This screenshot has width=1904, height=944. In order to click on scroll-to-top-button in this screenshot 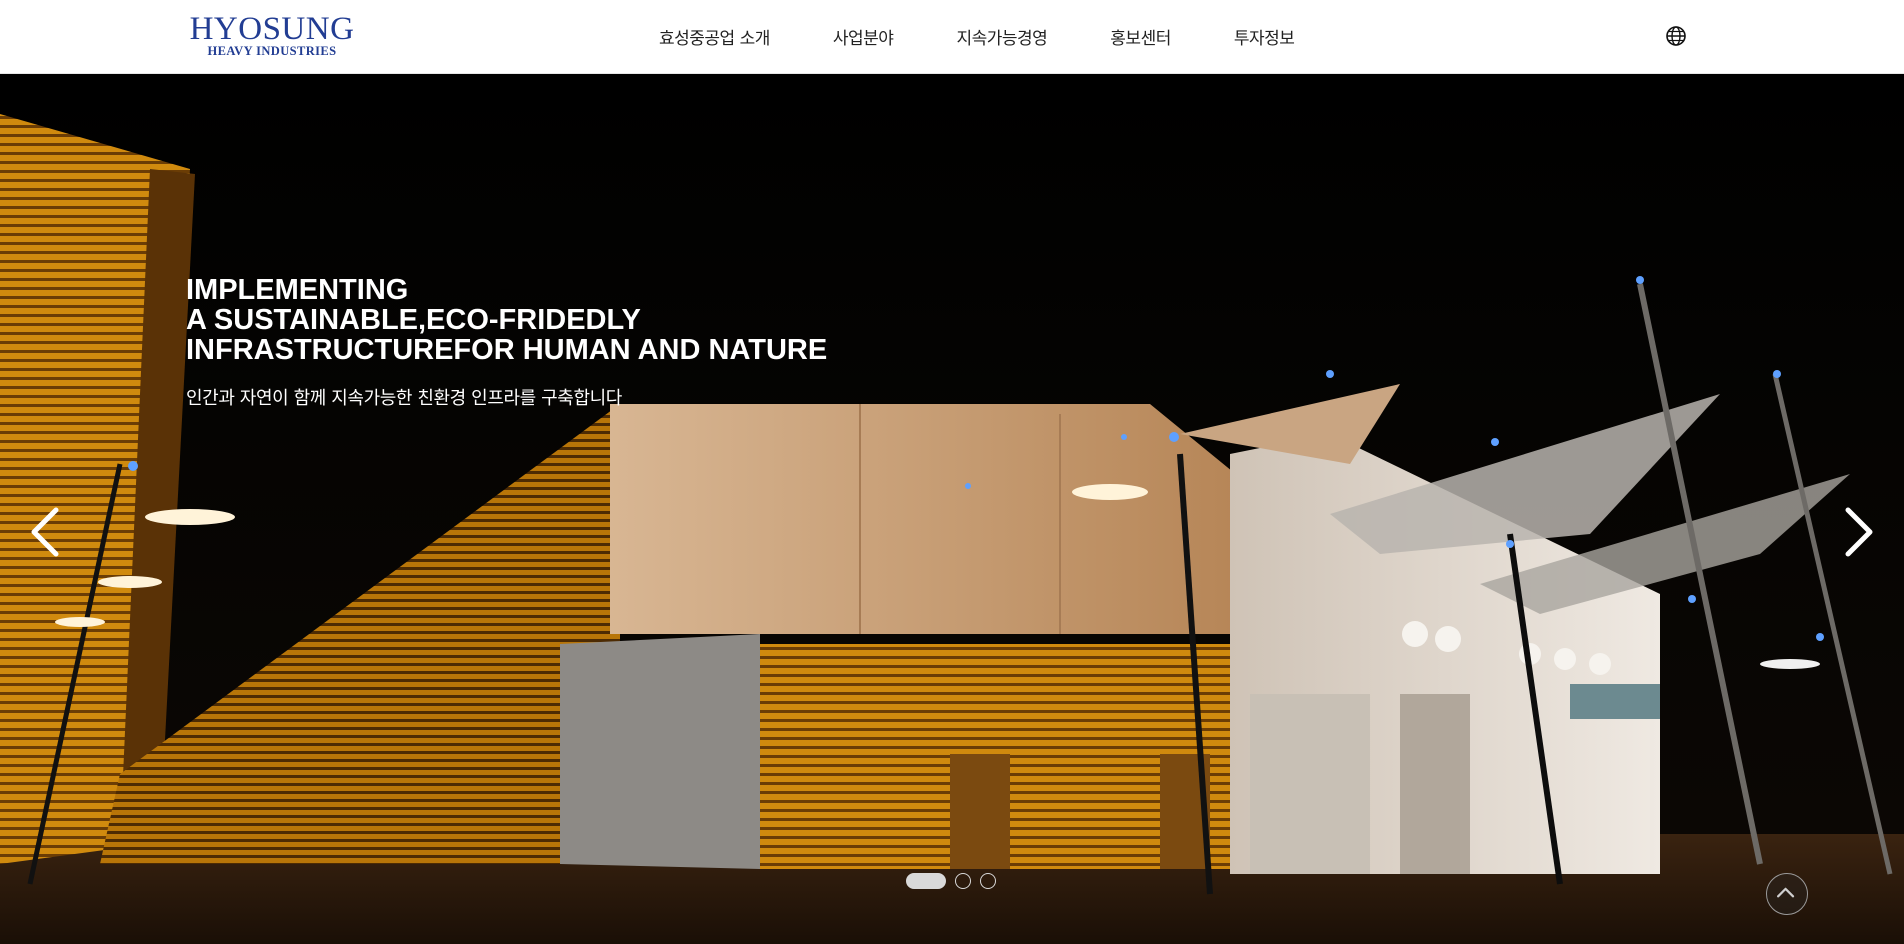, I will do `click(1787, 894)`.